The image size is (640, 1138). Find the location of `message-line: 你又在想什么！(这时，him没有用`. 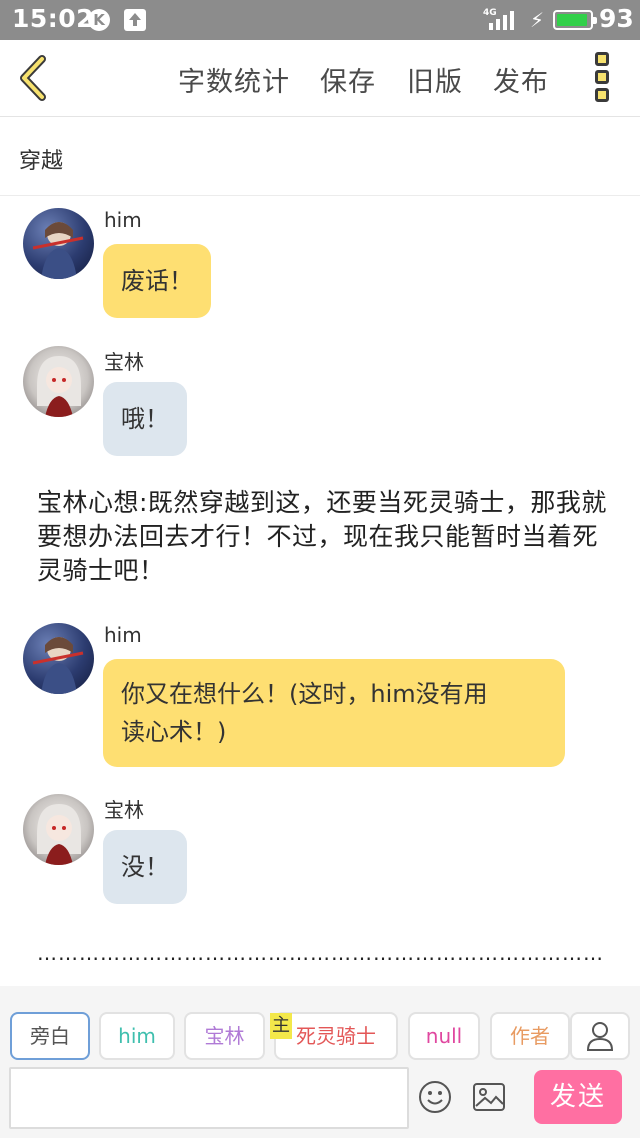

message-line: 你又在想什么！(这时，him没有用 is located at coordinates (304, 694).